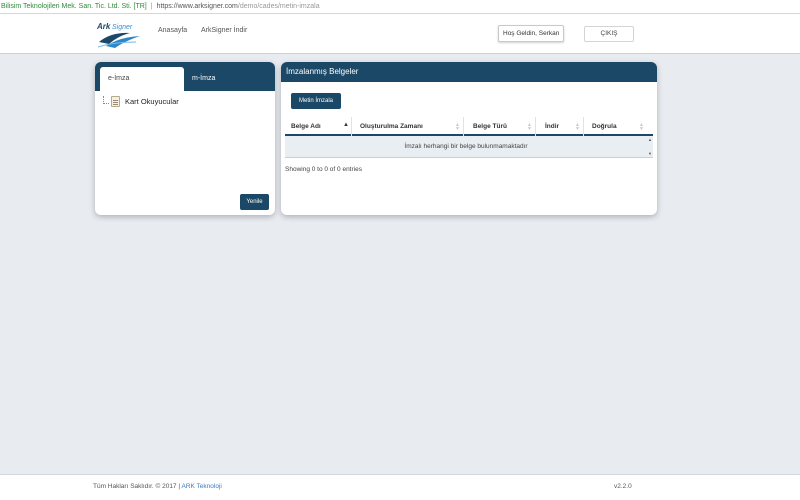 Image resolution: width=800 pixels, height=500 pixels. What do you see at coordinates (623, 486) in the screenshot?
I see `version-label: v2.2.0` at bounding box center [623, 486].